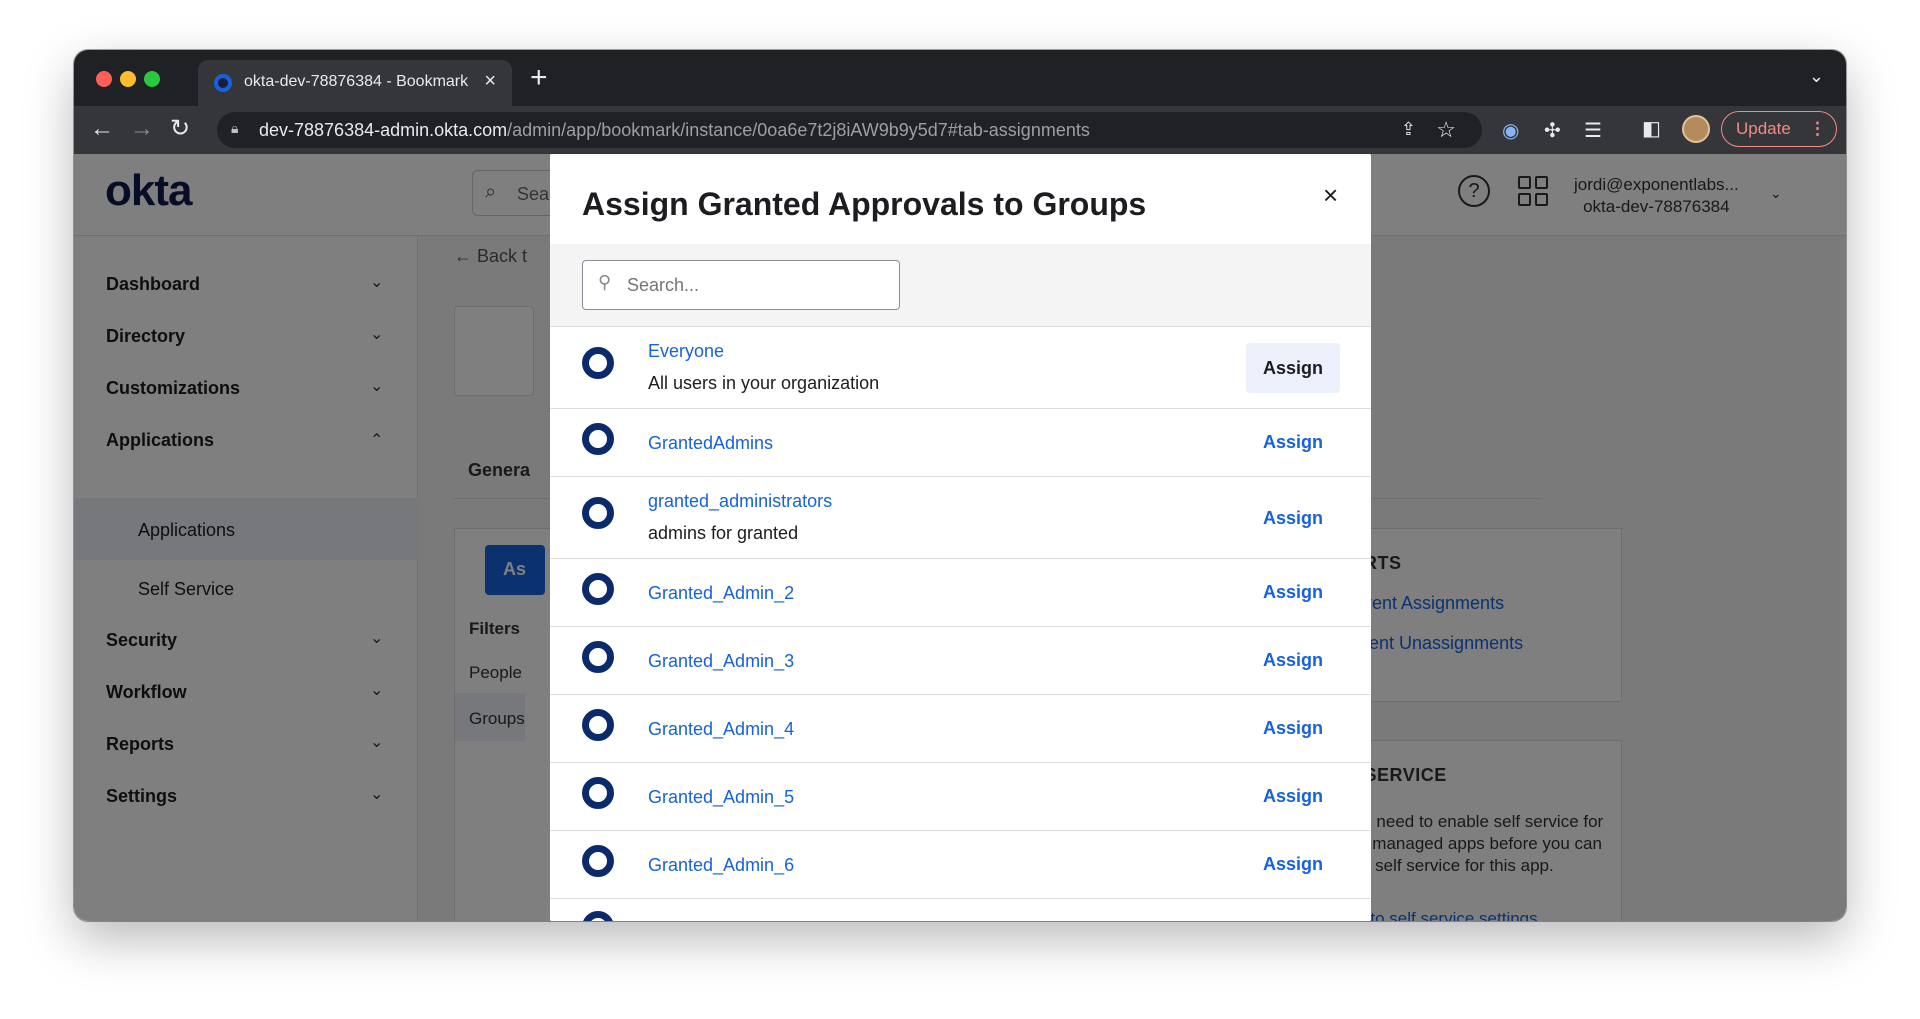 The width and height of the screenshot is (1920, 1019). I want to click on back-arrow-icon: ←, so click(102, 129).